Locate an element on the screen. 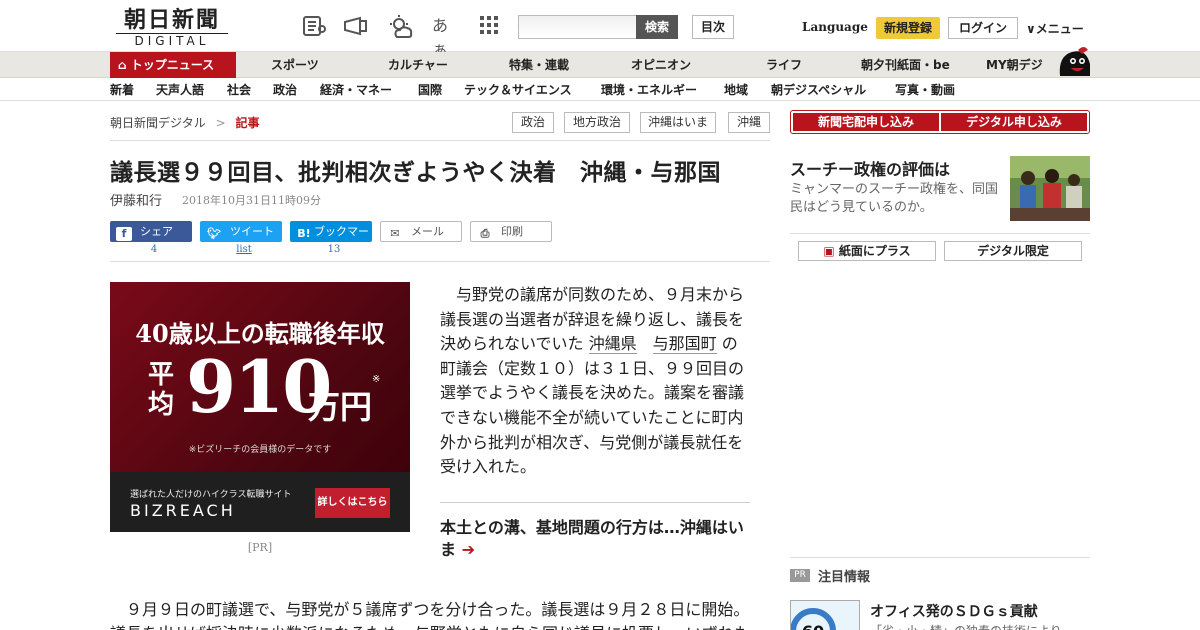  nav2-politics: 政治 is located at coordinates (285, 90).